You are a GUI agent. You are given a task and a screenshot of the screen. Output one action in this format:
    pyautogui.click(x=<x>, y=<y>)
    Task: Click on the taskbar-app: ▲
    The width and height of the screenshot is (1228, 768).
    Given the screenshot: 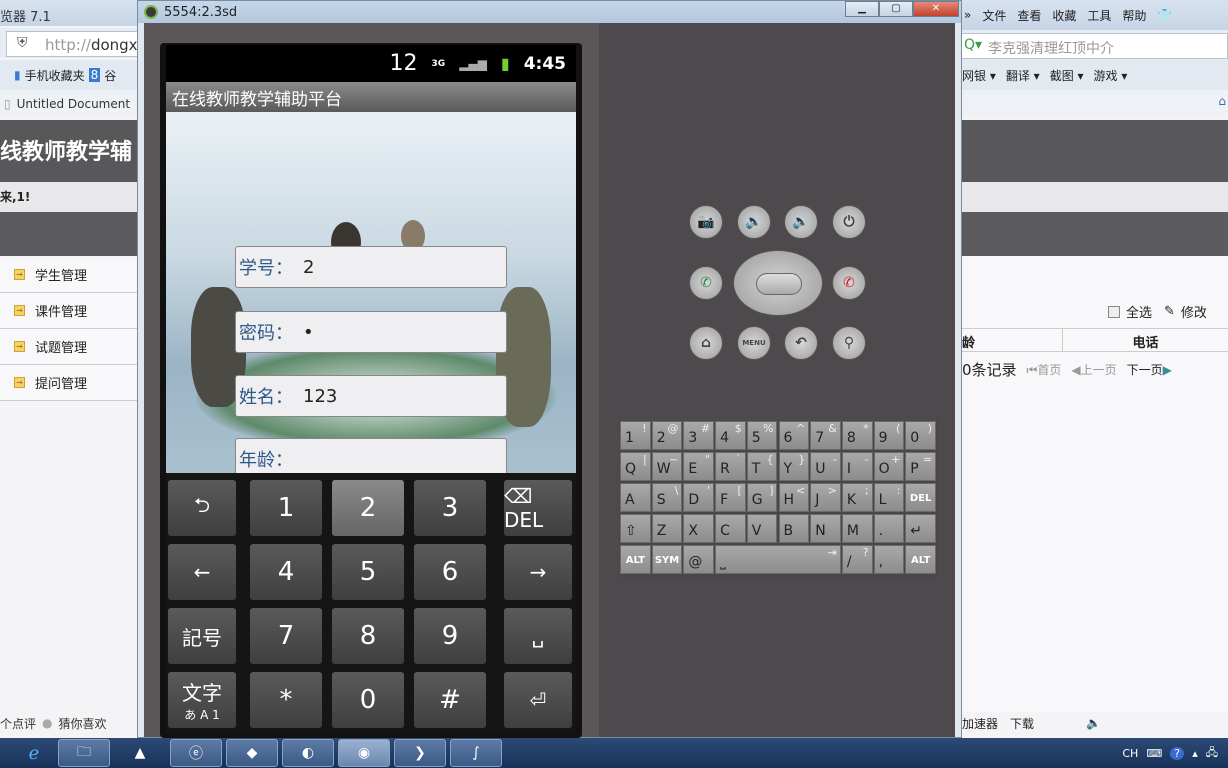 What is the action you would take?
    pyautogui.click(x=140, y=753)
    